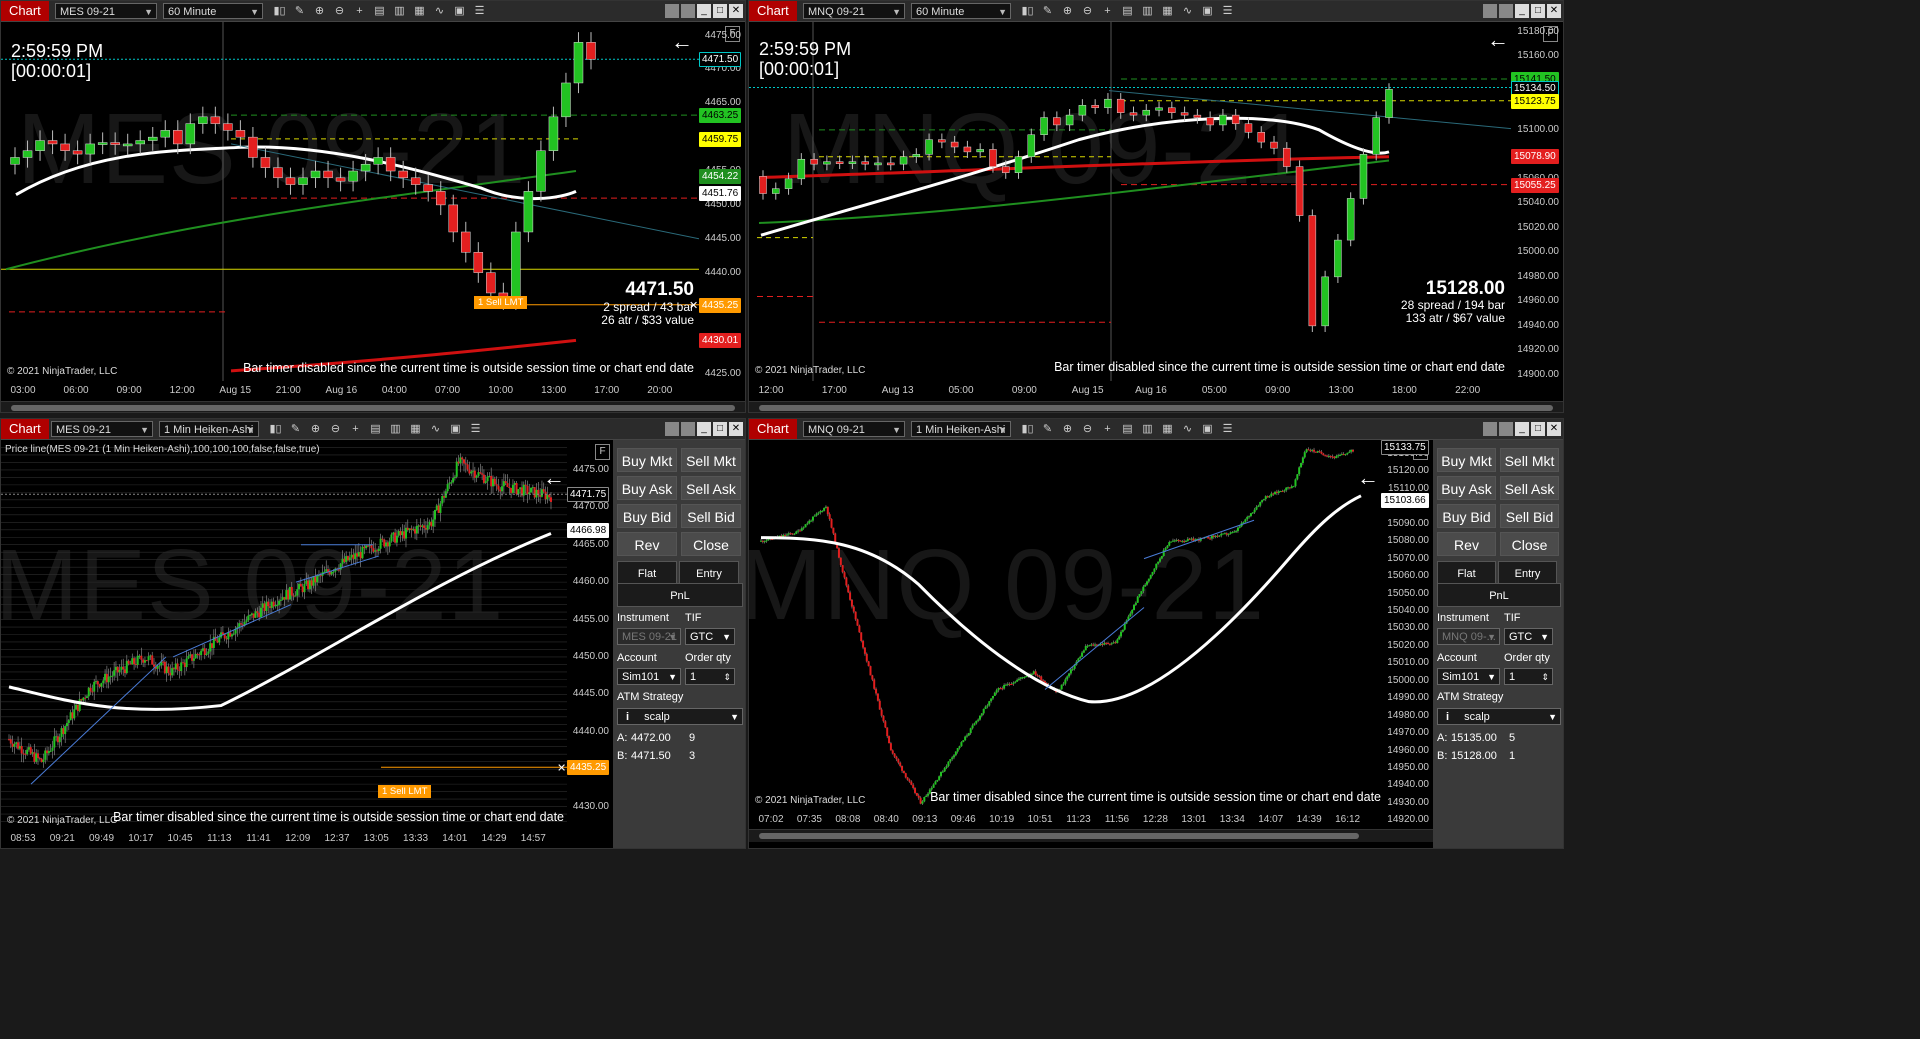  I want to click on instrument-selector: MES 09-21 ▼, so click(106, 11).